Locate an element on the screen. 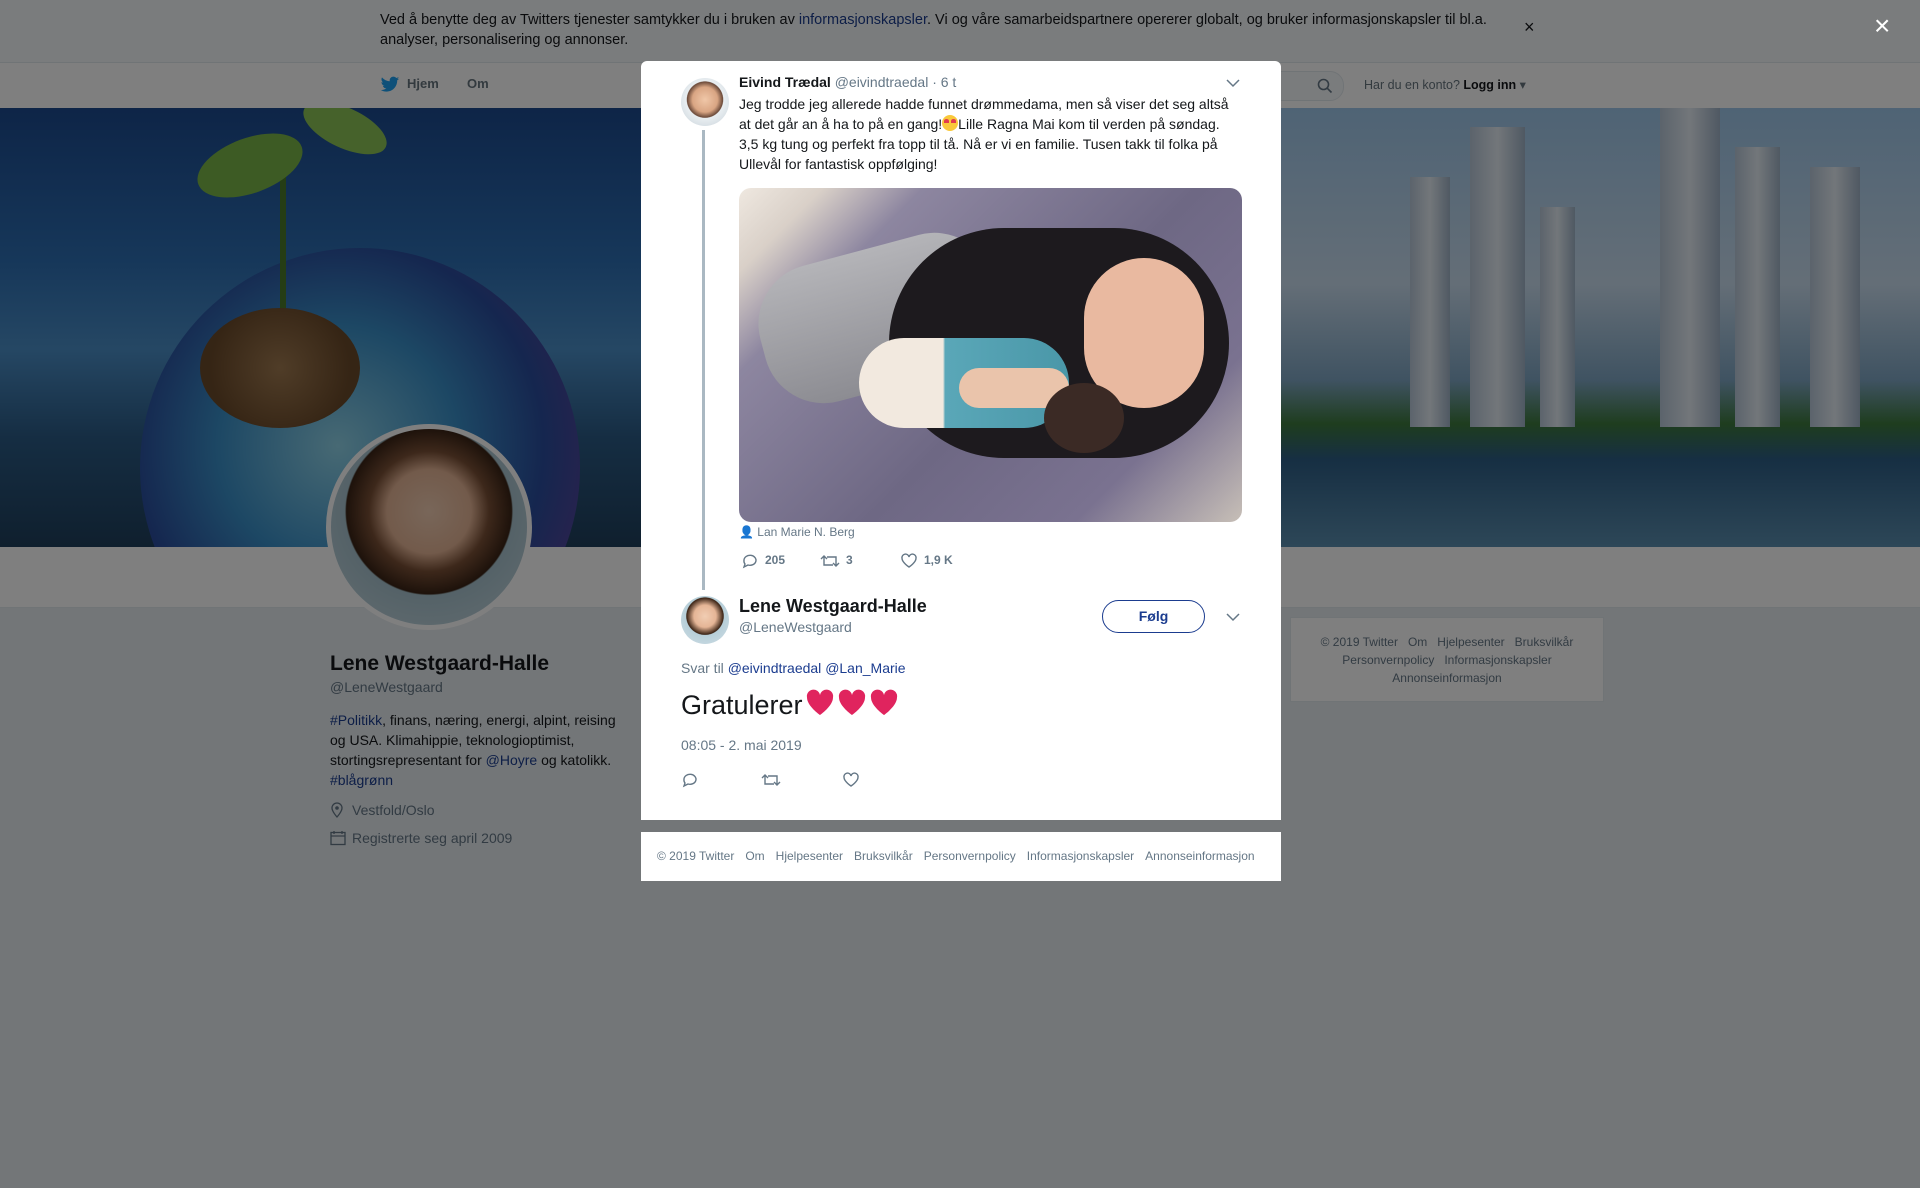 This screenshot has width=1920, height=1188. retweet-button: 3 is located at coordinates (836, 561).